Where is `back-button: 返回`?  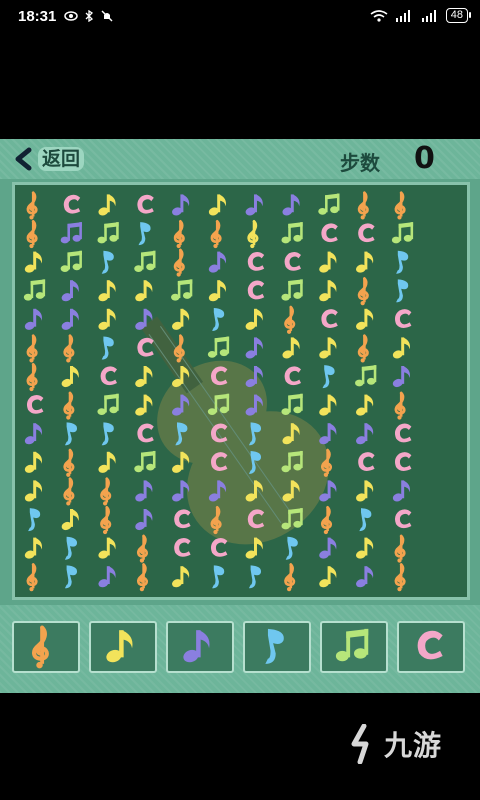 back-button: 返回 is located at coordinates (48, 159).